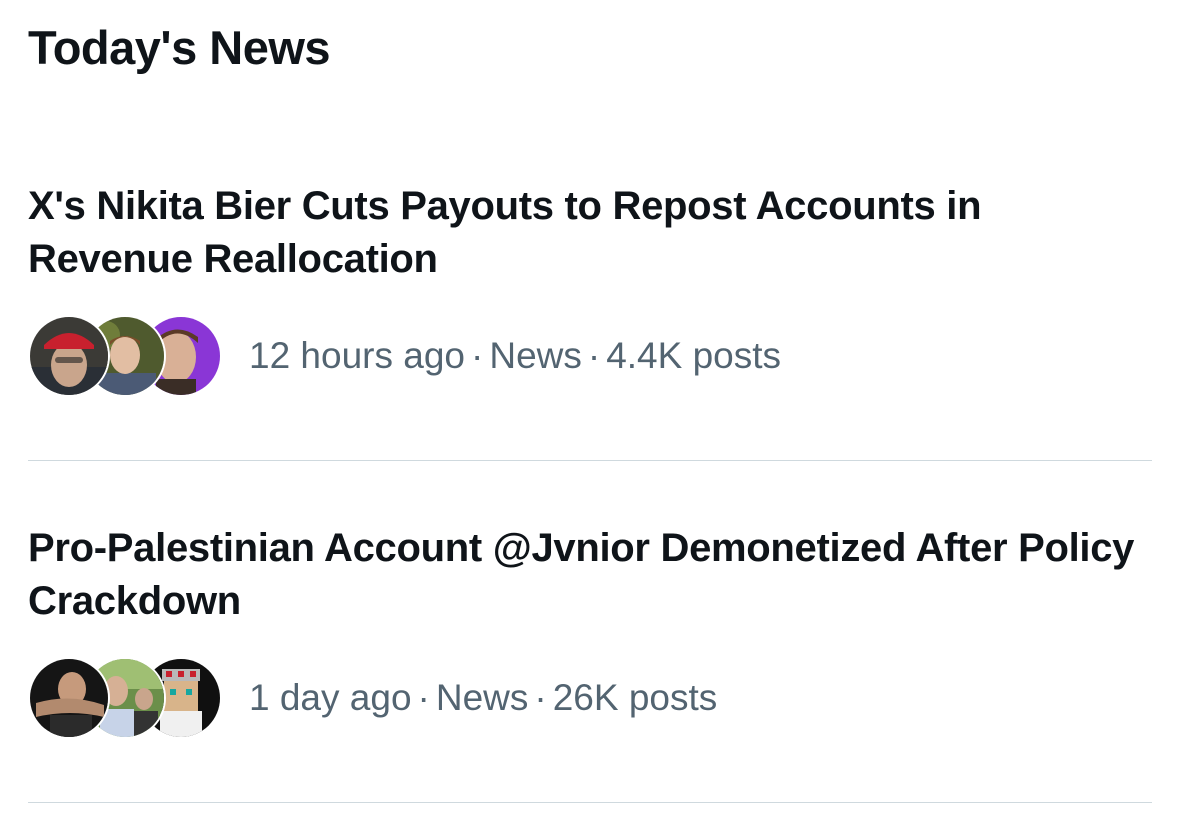 The height and width of the screenshot is (814, 1179). I want to click on avatar-person-red-cap-icon, so click(69, 356).